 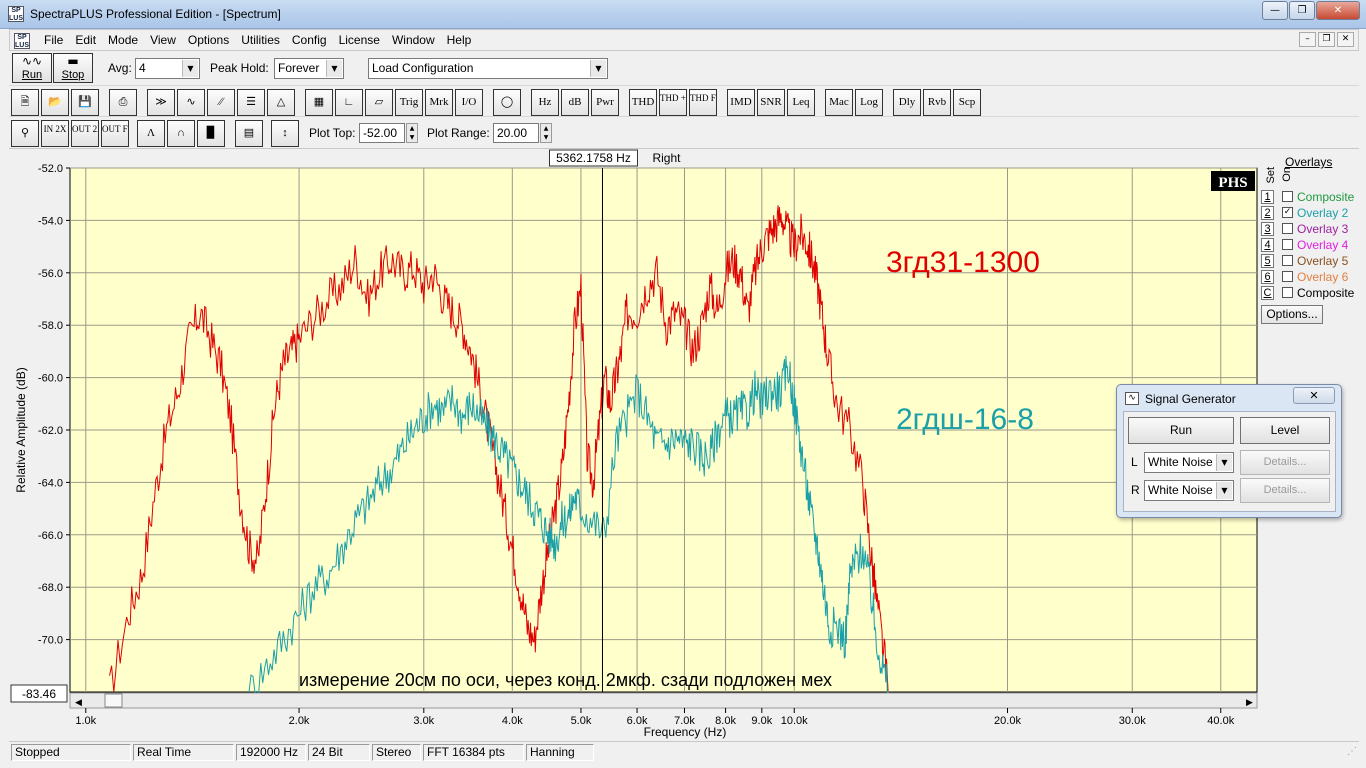 I want to click on octave-bar-icon: ∩, so click(x=181, y=133).